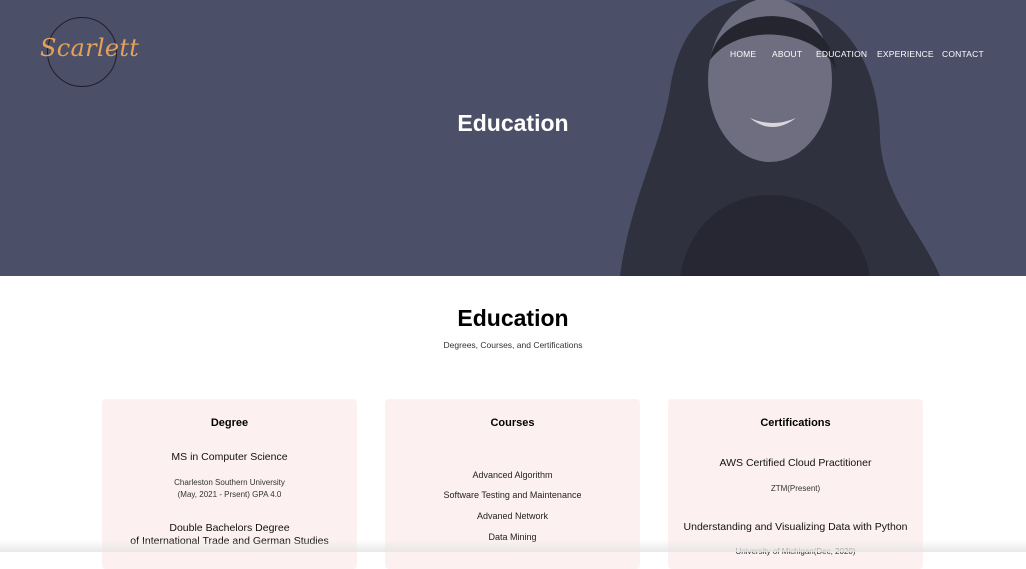  I want to click on course-item: Advaned Network, so click(512, 516).